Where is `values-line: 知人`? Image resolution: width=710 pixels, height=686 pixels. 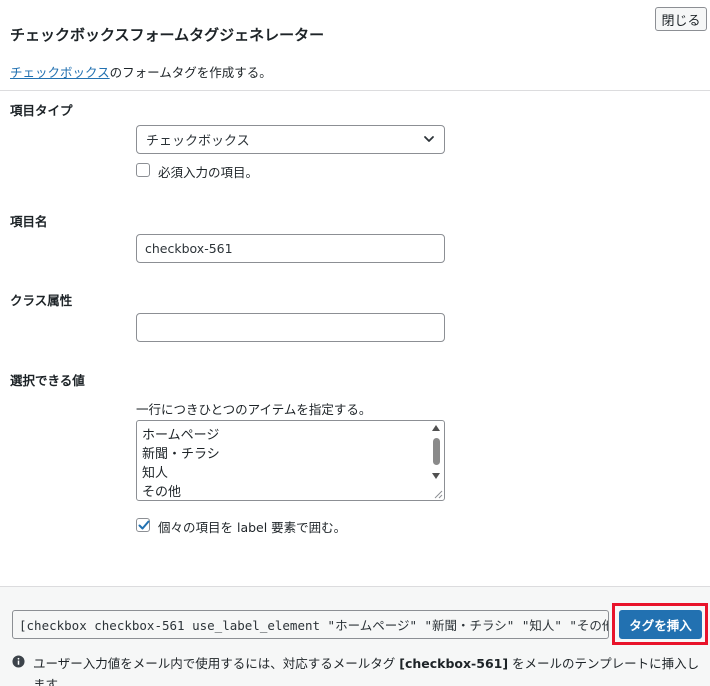 values-line: 知人 is located at coordinates (155, 473).